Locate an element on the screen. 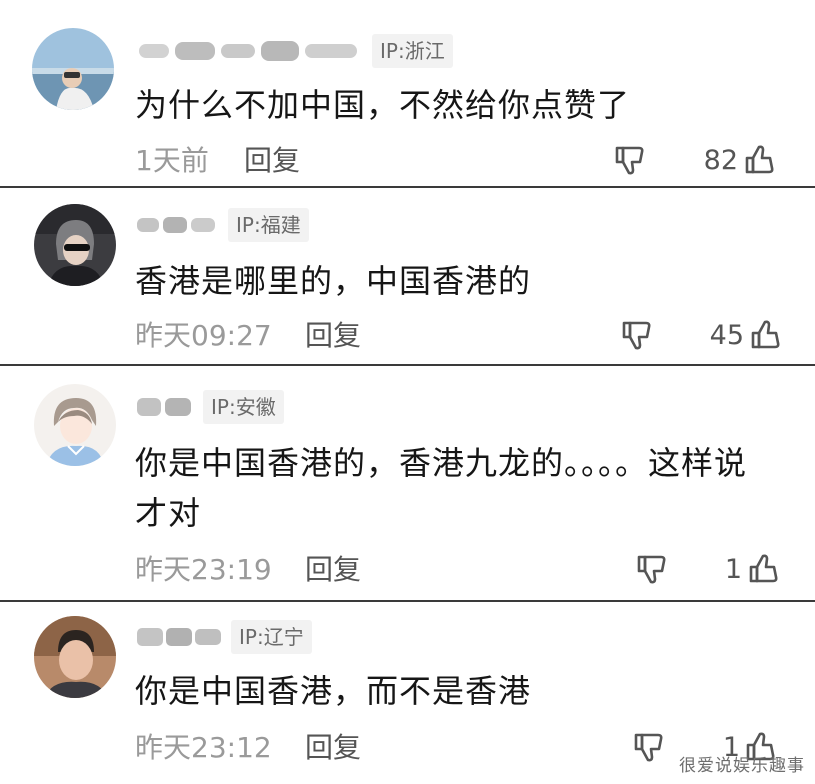  avatar-photo-man-icon is located at coordinates (75, 657).